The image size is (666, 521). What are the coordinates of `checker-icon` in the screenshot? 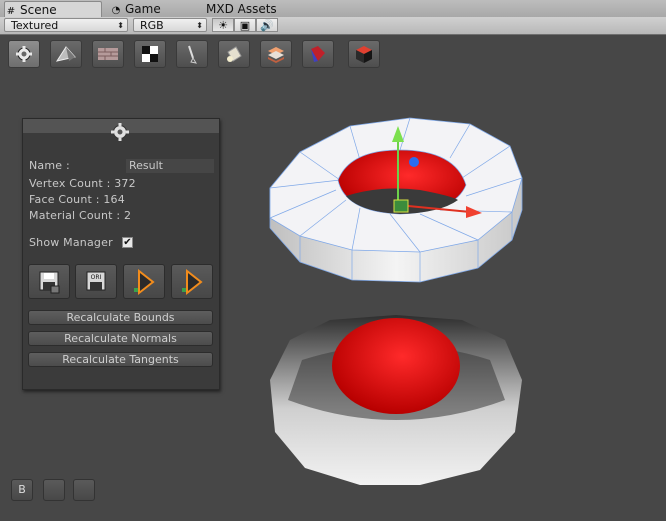 It's located at (150, 54).